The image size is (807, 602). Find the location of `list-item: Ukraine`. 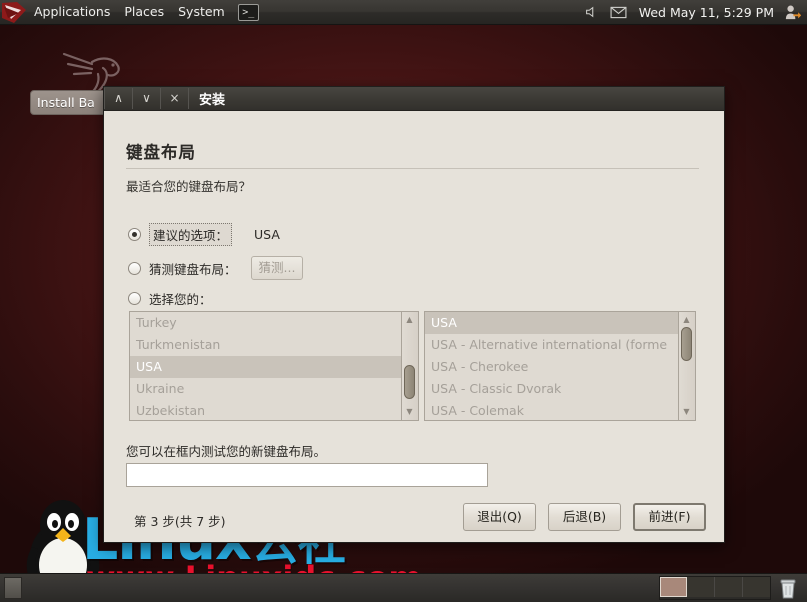

list-item: Ukraine is located at coordinates (265, 389).